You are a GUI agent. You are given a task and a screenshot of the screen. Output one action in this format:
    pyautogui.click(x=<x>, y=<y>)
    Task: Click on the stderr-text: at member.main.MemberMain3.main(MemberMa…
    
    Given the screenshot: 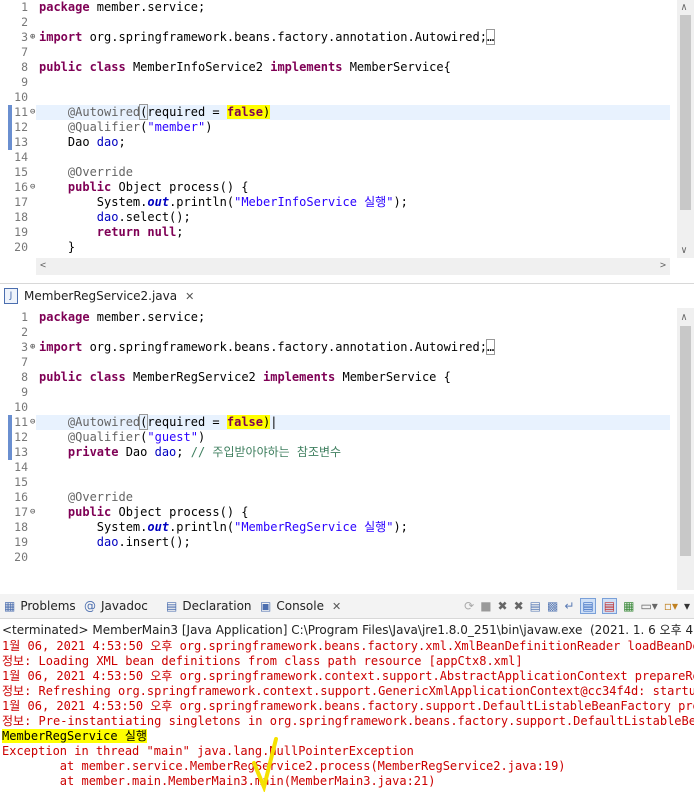 What is the action you would take?
    pyautogui.click(x=219, y=781)
    